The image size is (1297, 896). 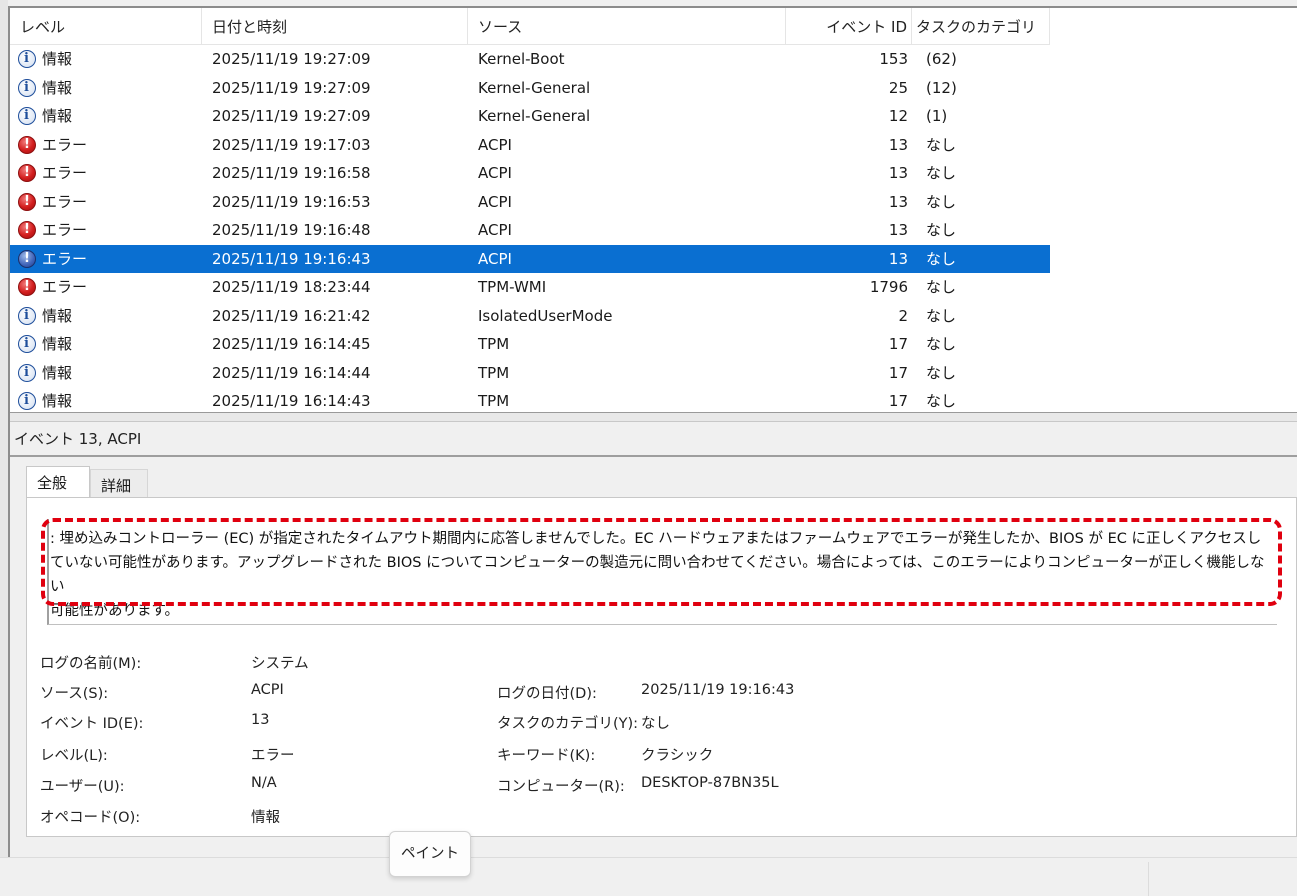 I want to click on column-header-event-id: イベント ID, so click(x=849, y=26).